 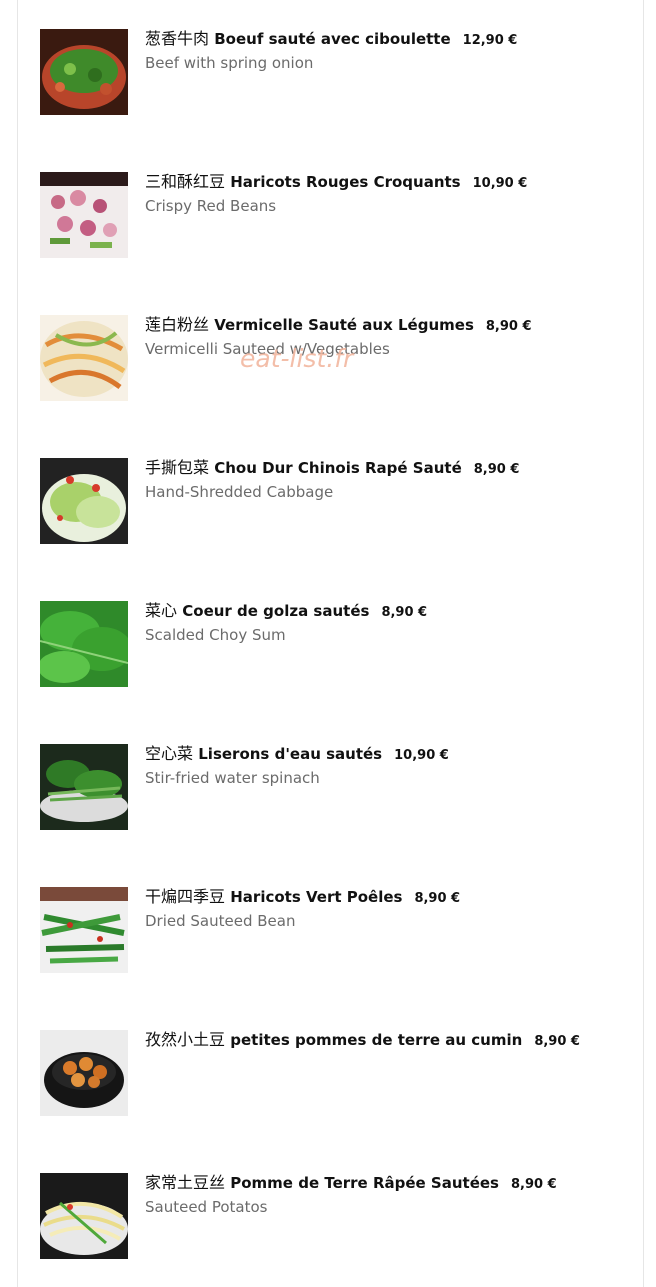 I want to click on dish-title: 莲白粉丝 Vermicelle Sauté aux Légumes 8,90 €, so click(x=380, y=326).